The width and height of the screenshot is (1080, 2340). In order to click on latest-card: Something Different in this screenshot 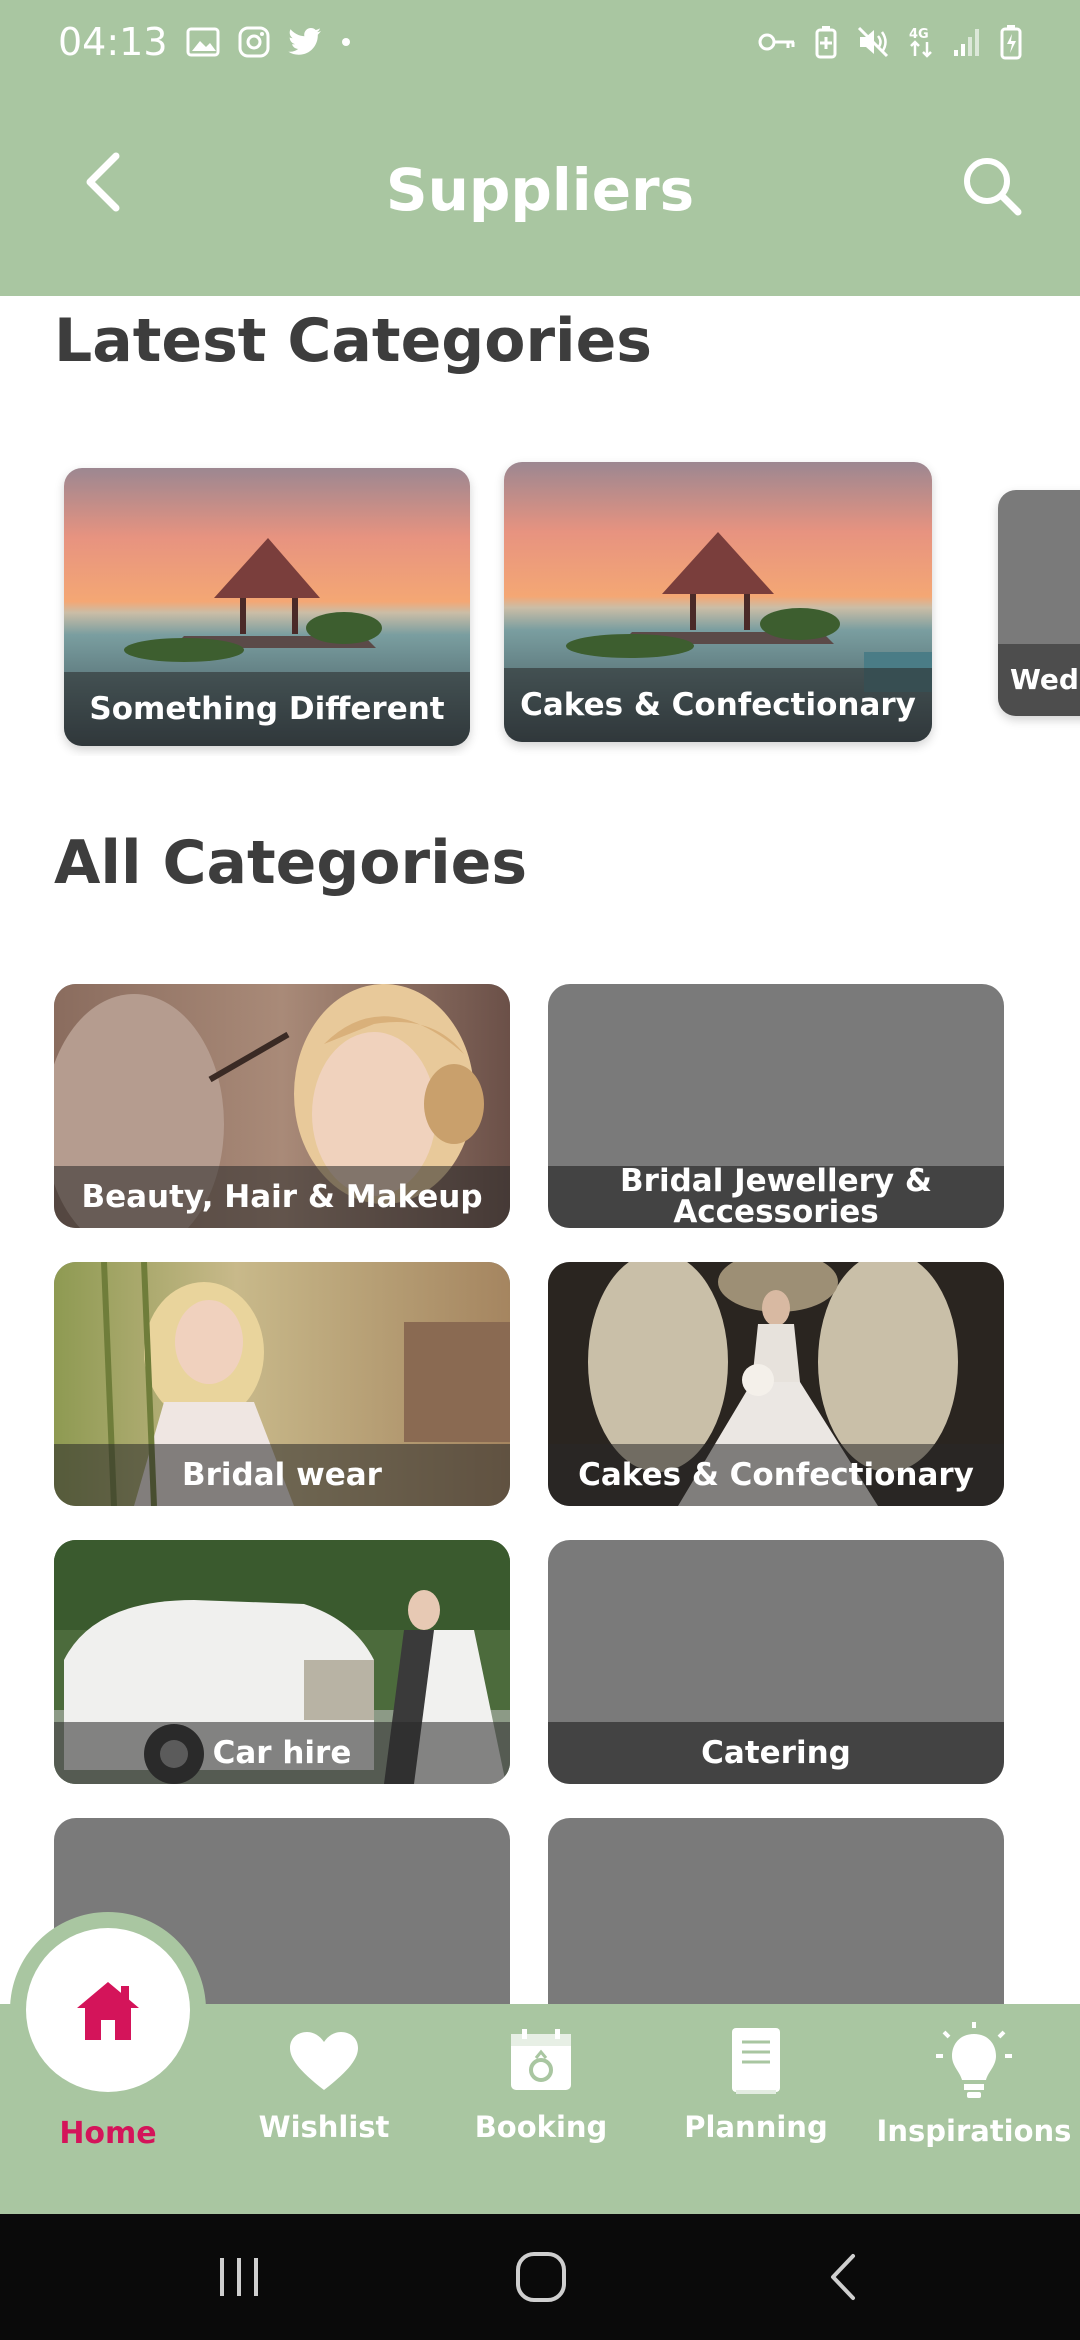, I will do `click(267, 607)`.